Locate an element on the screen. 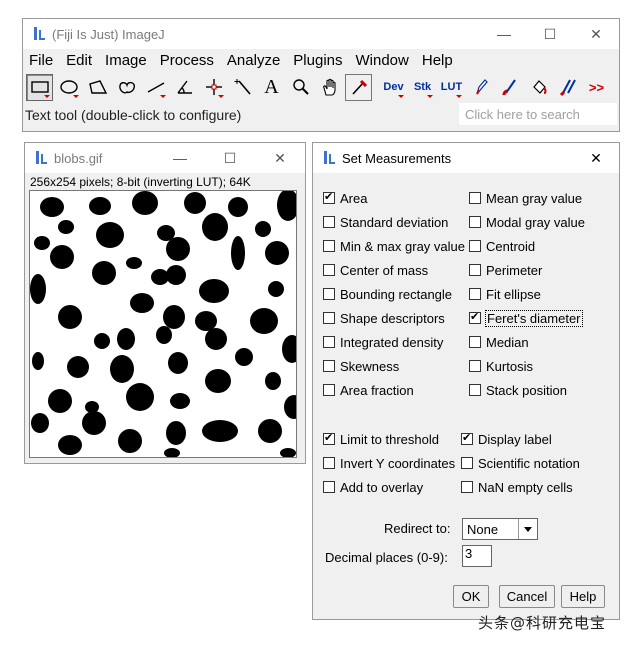  option-bounding-rectangle: Bounding rectangle is located at coordinates (387, 294).